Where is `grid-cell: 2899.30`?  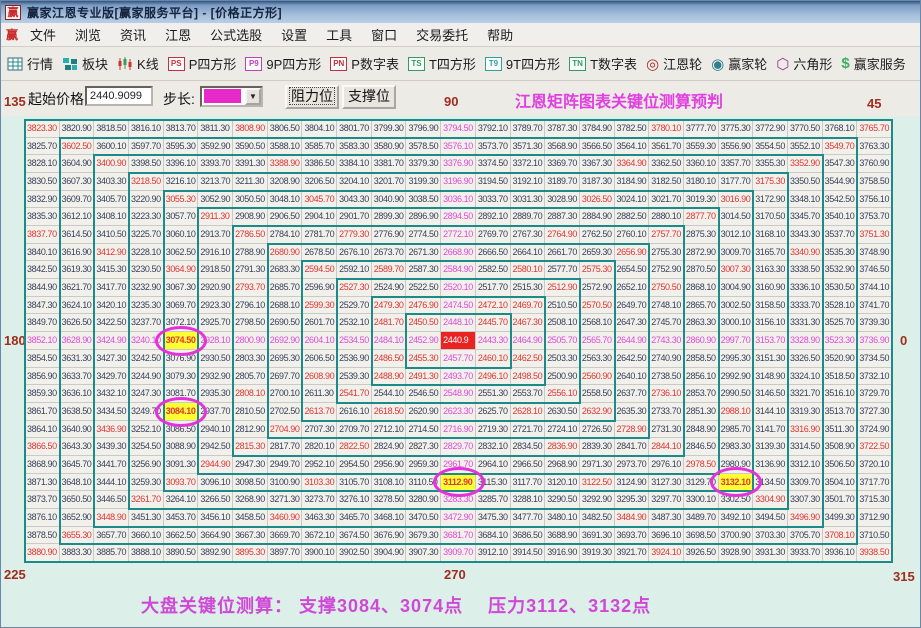 grid-cell: 2899.30 is located at coordinates (389, 217).